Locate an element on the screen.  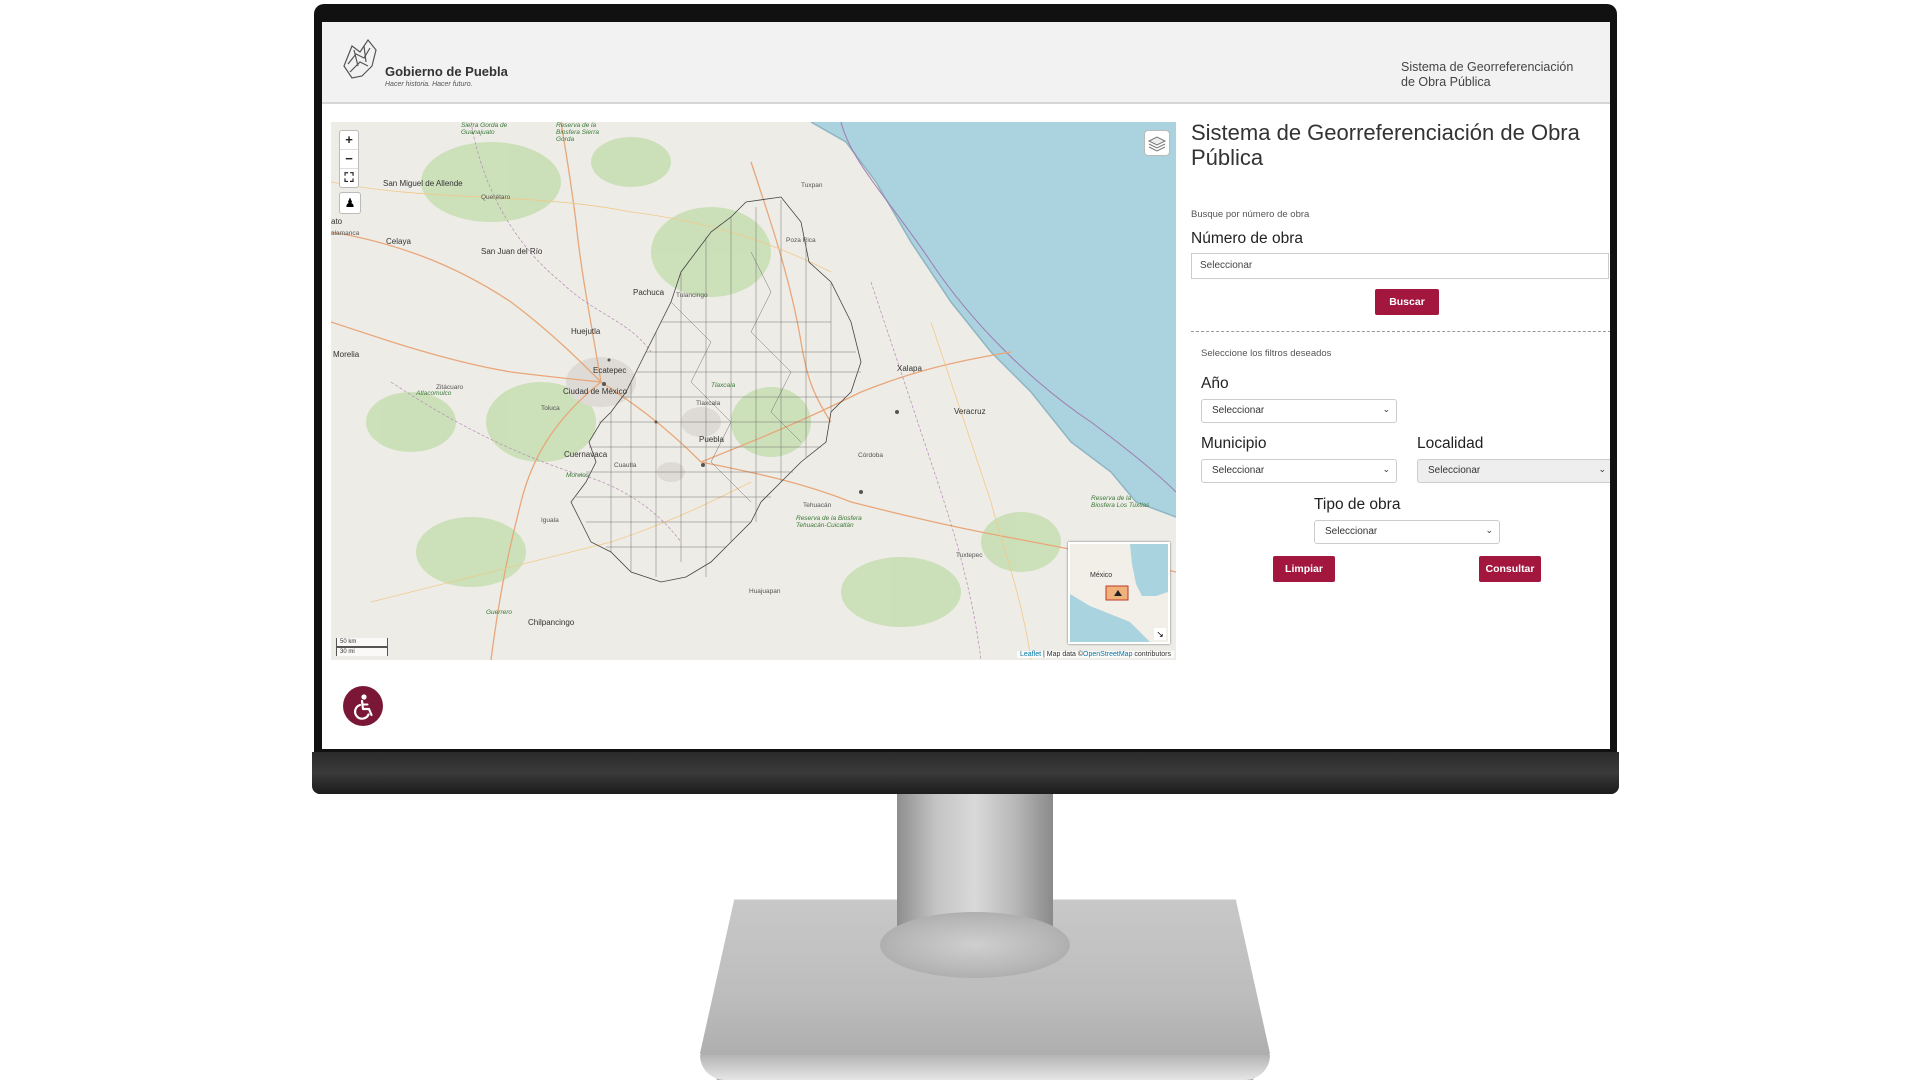
anio-label: Año is located at coordinates (1215, 383).